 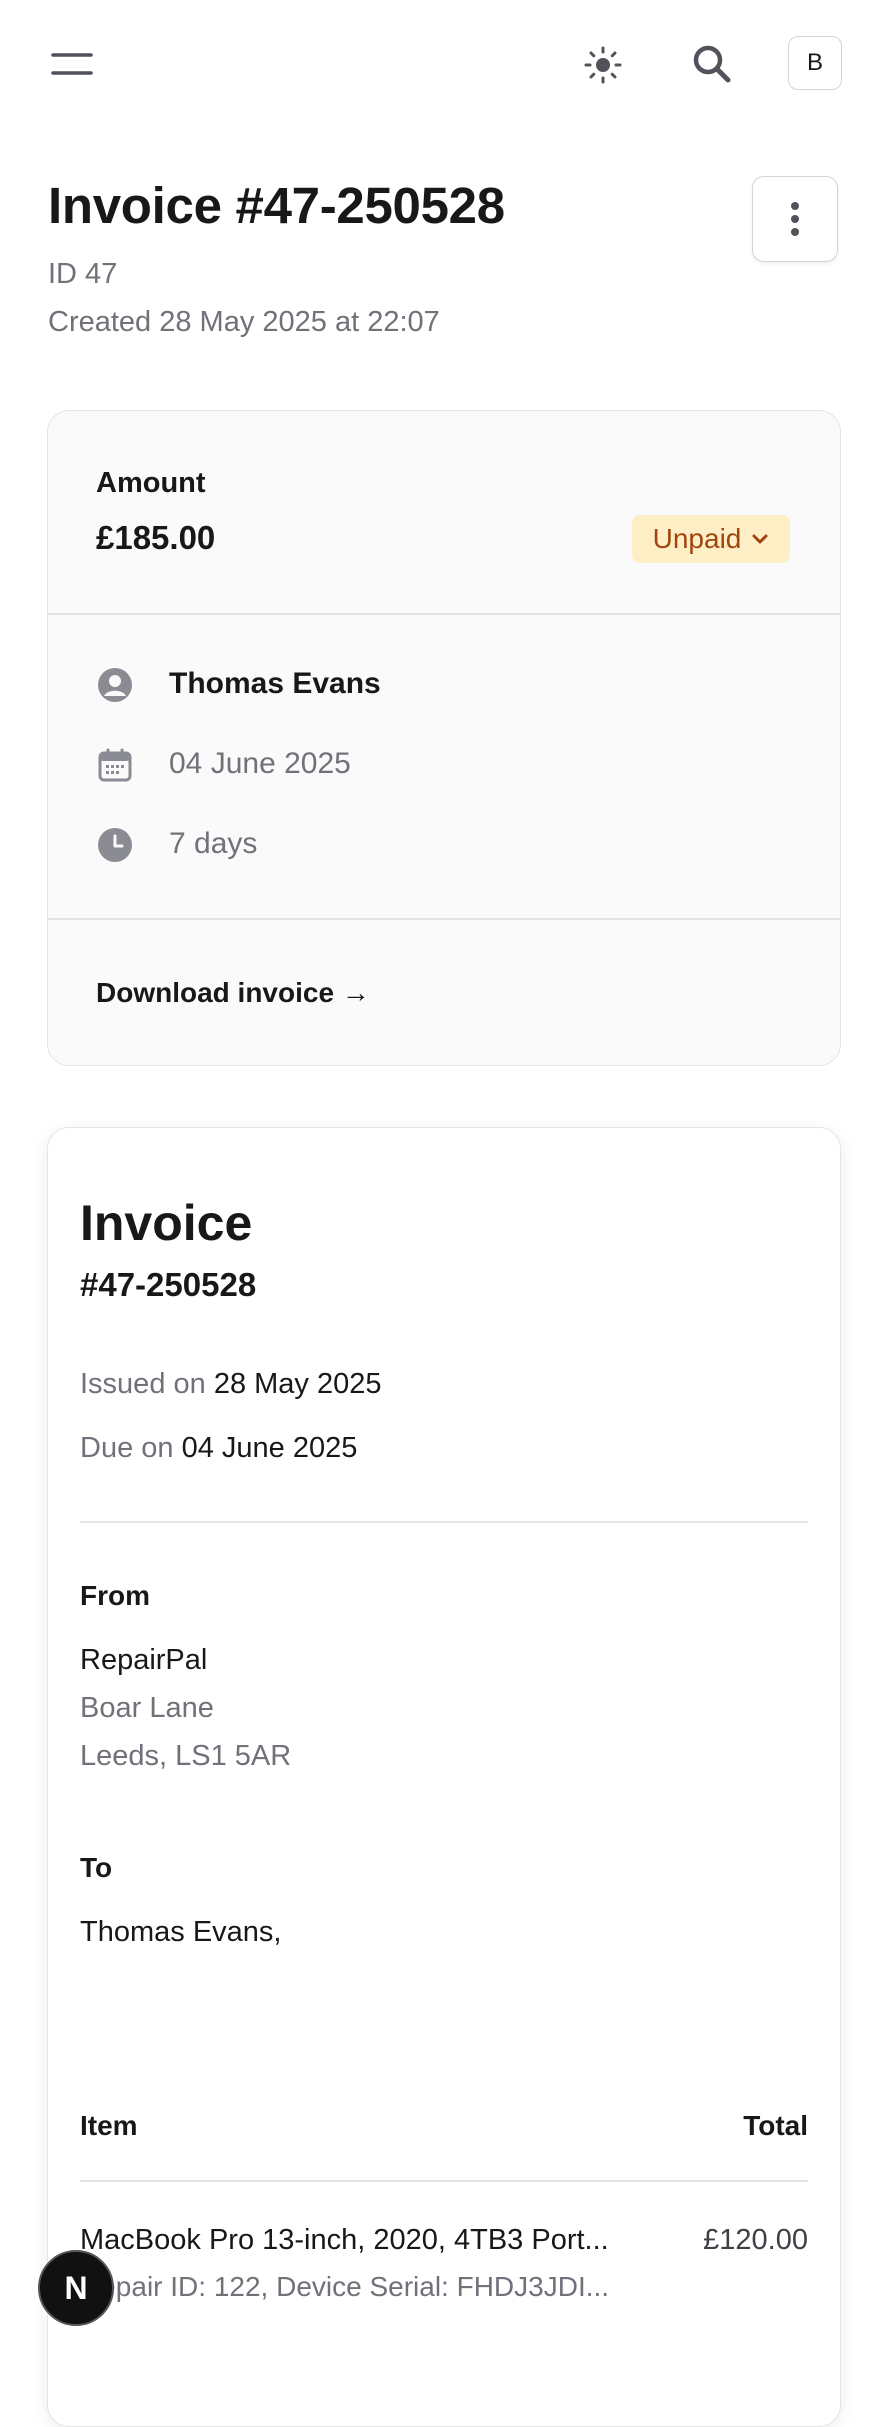 I want to click on top-bar: B, so click(x=444, y=64).